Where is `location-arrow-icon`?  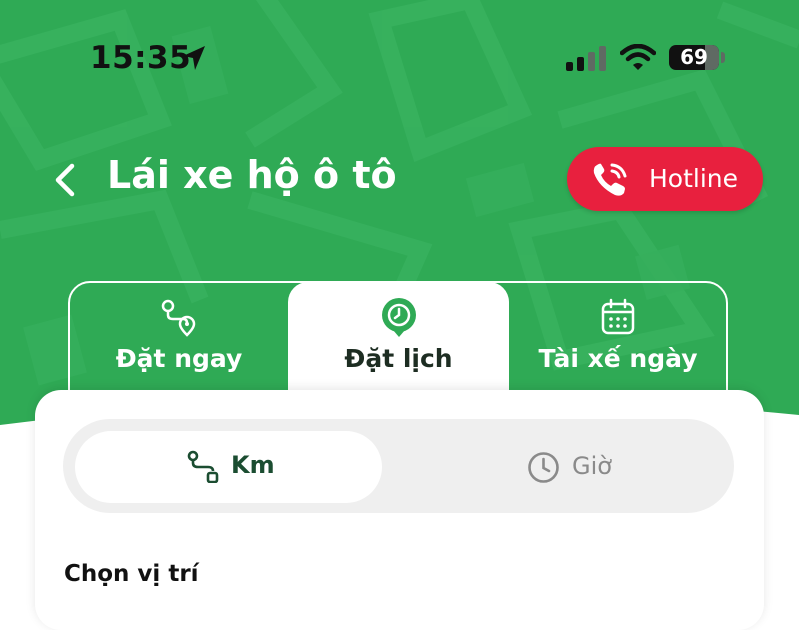 location-arrow-icon is located at coordinates (194, 58).